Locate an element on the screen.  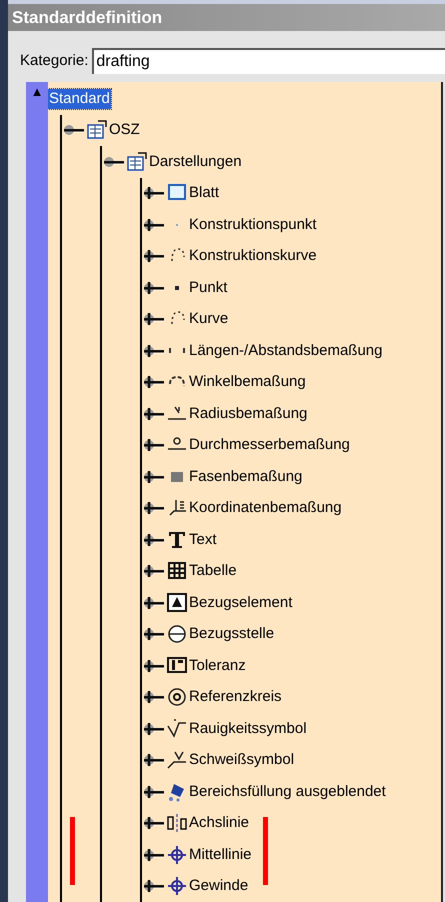
tree-item: Gewinde is located at coordinates (219, 886).